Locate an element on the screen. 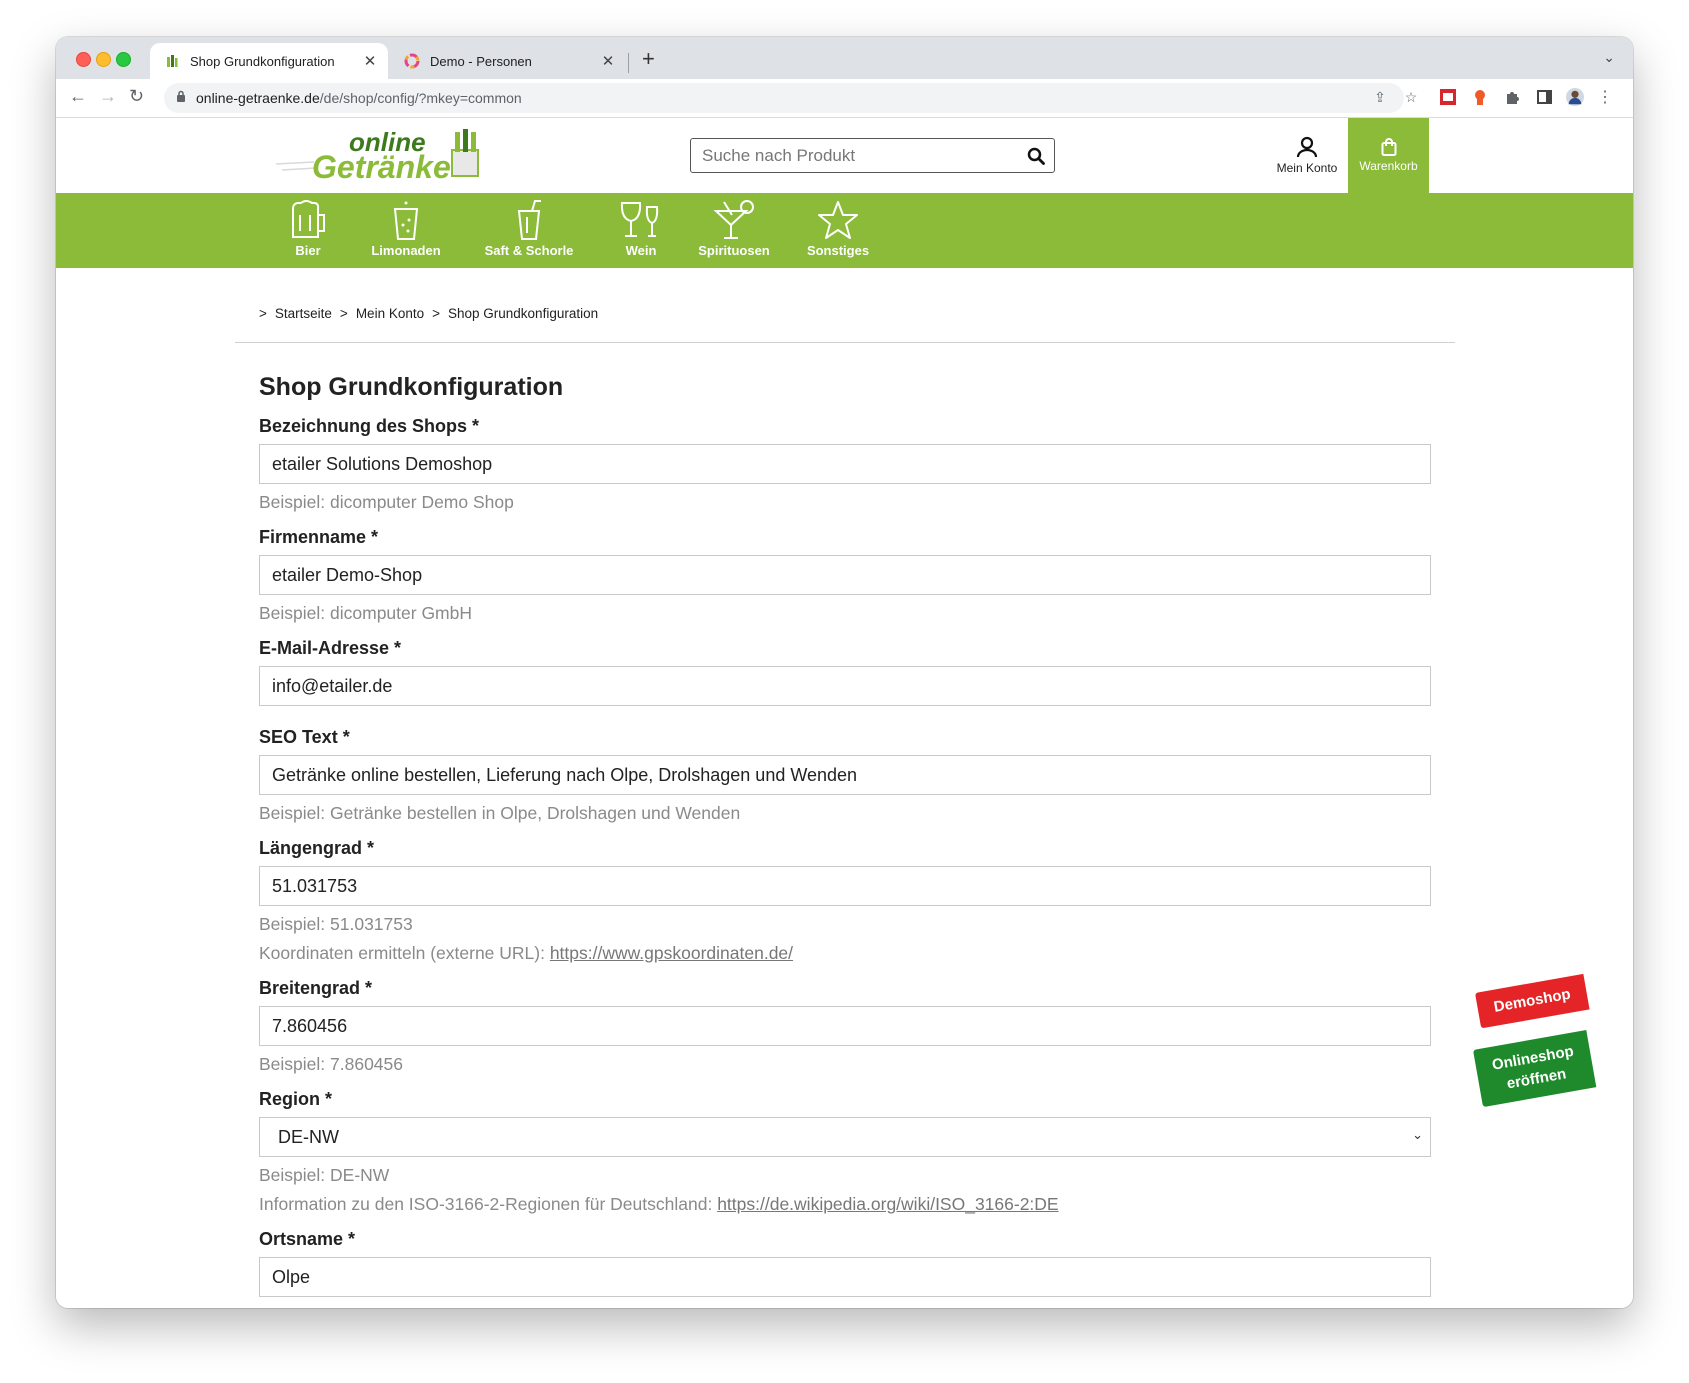 This screenshot has height=1383, width=1689. nav-item-wein: Wein is located at coordinates (641, 228).